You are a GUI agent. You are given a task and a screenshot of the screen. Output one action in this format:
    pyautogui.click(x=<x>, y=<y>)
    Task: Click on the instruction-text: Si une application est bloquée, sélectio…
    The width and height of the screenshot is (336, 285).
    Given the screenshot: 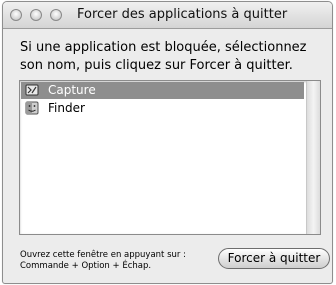 What is the action you would take?
    pyautogui.click(x=163, y=56)
    